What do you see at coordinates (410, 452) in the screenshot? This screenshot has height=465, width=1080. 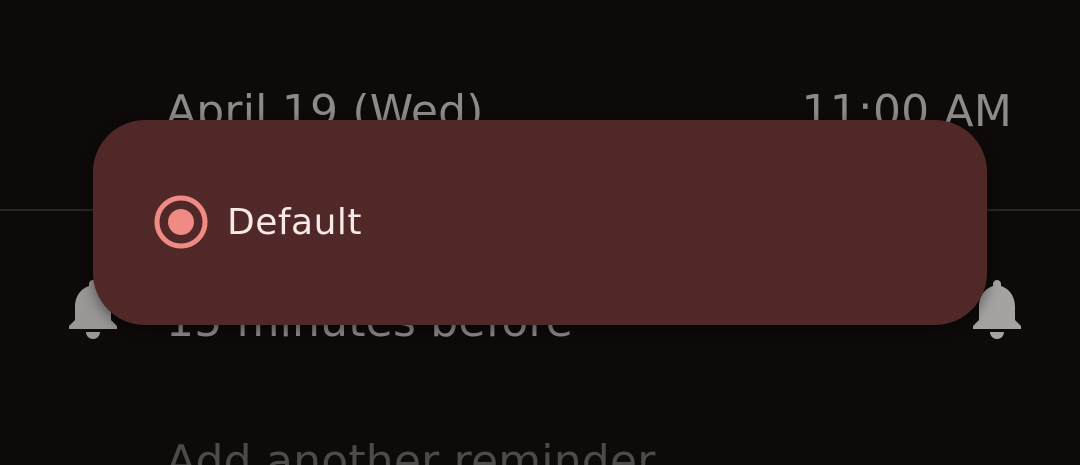 I see `add-reminder-link: Add another reminder` at bounding box center [410, 452].